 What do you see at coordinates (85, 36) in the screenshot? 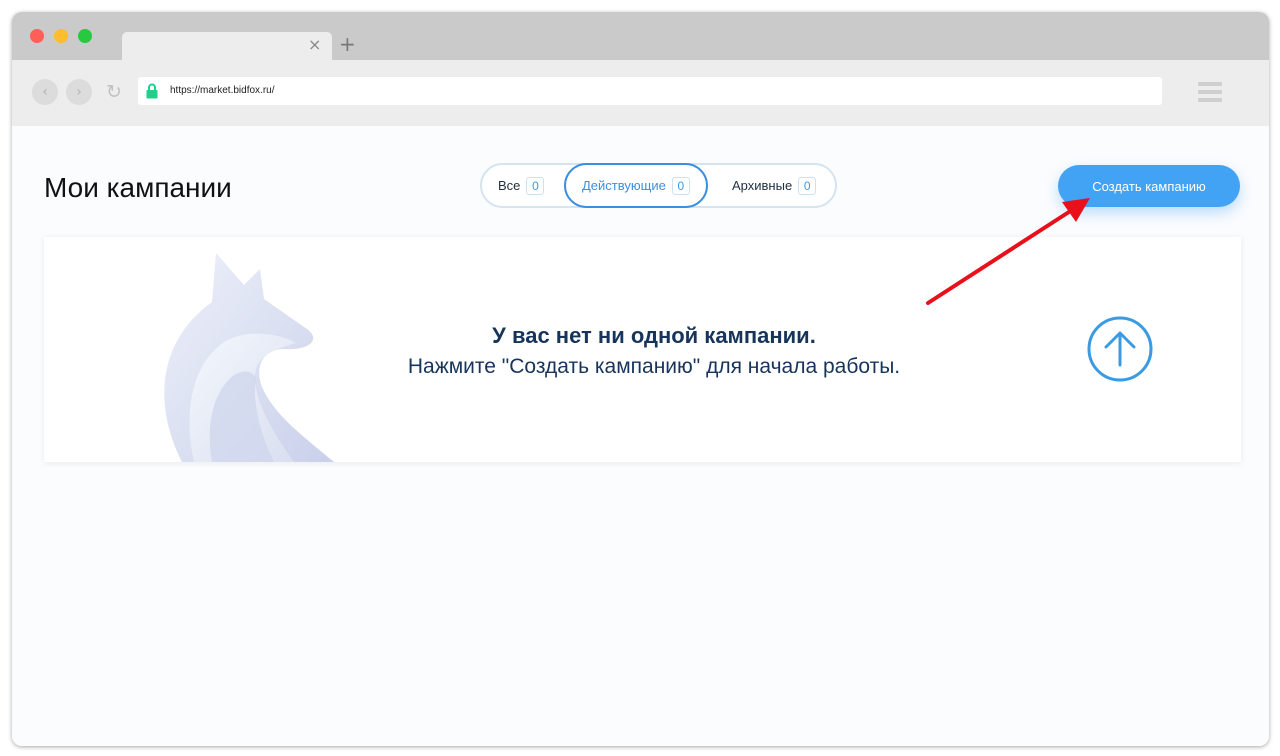
I see `maximize-window-button` at bounding box center [85, 36].